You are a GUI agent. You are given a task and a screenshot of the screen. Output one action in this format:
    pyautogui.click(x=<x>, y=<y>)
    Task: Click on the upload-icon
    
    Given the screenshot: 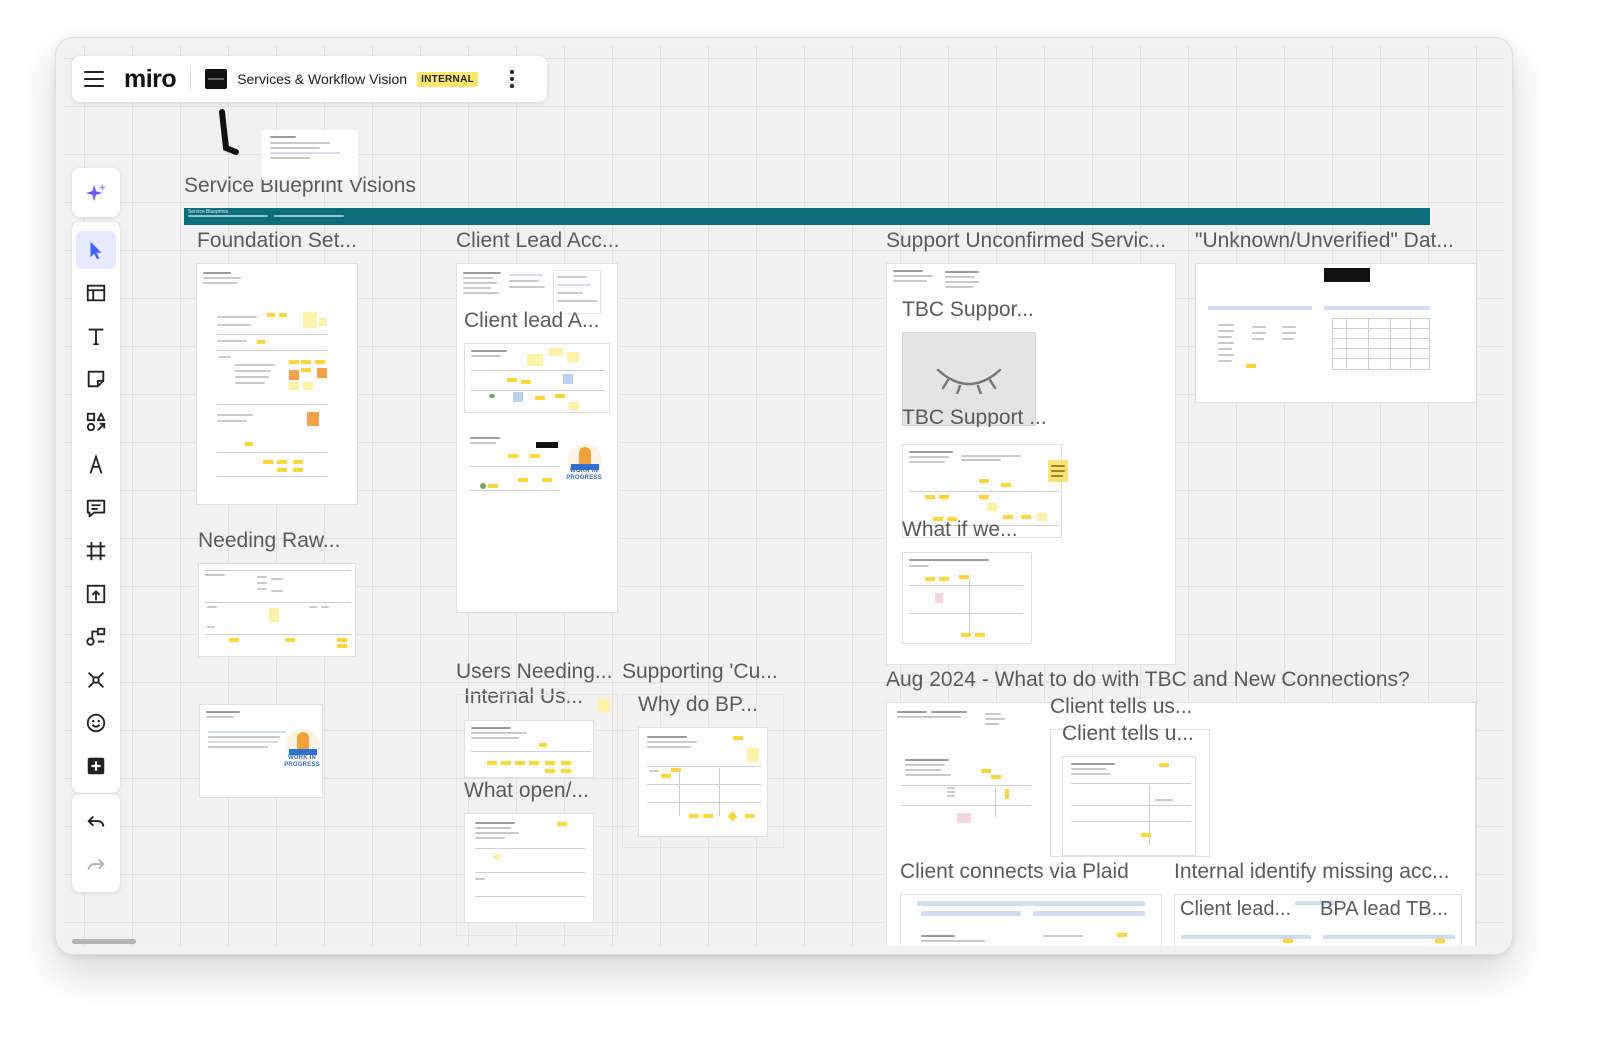 What is the action you would take?
    pyautogui.click(x=96, y=594)
    